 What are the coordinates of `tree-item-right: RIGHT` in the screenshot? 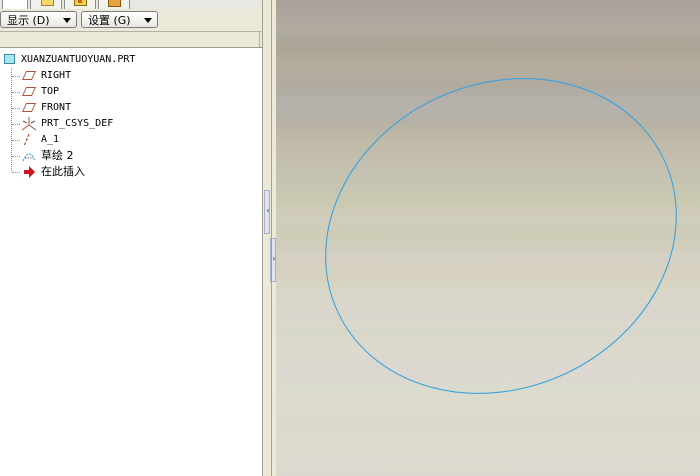 It's located at (100, 76).